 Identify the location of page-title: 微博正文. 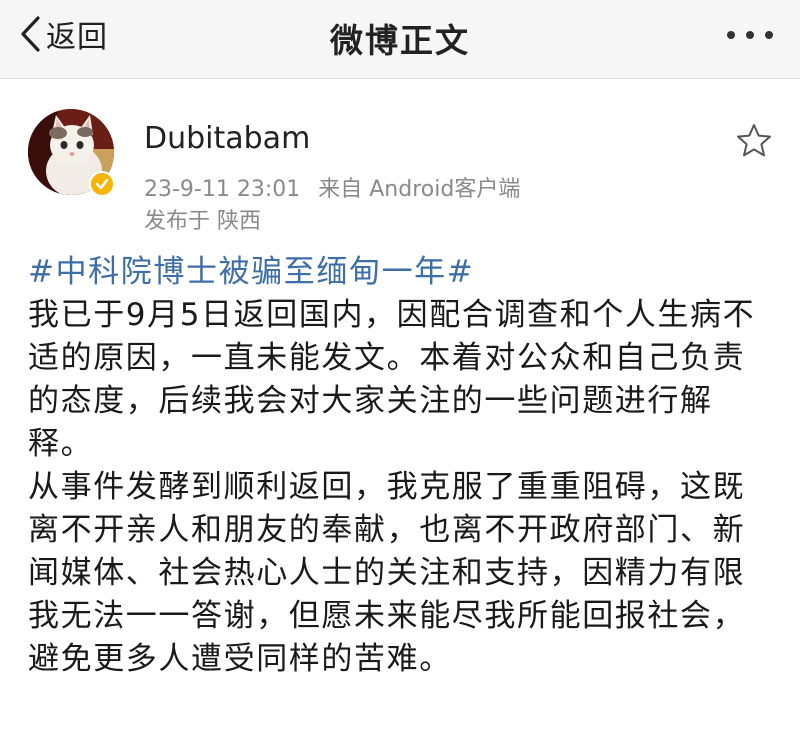
(400, 40).